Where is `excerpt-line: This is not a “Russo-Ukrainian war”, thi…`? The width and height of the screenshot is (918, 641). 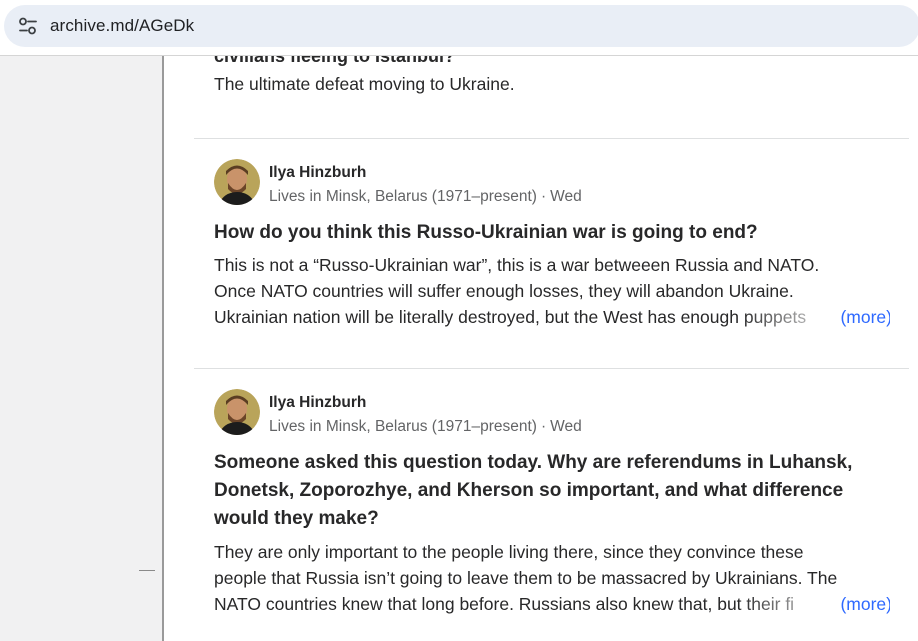 excerpt-line: This is not a “Russo-Ukrainian war”, thi… is located at coordinates (517, 265).